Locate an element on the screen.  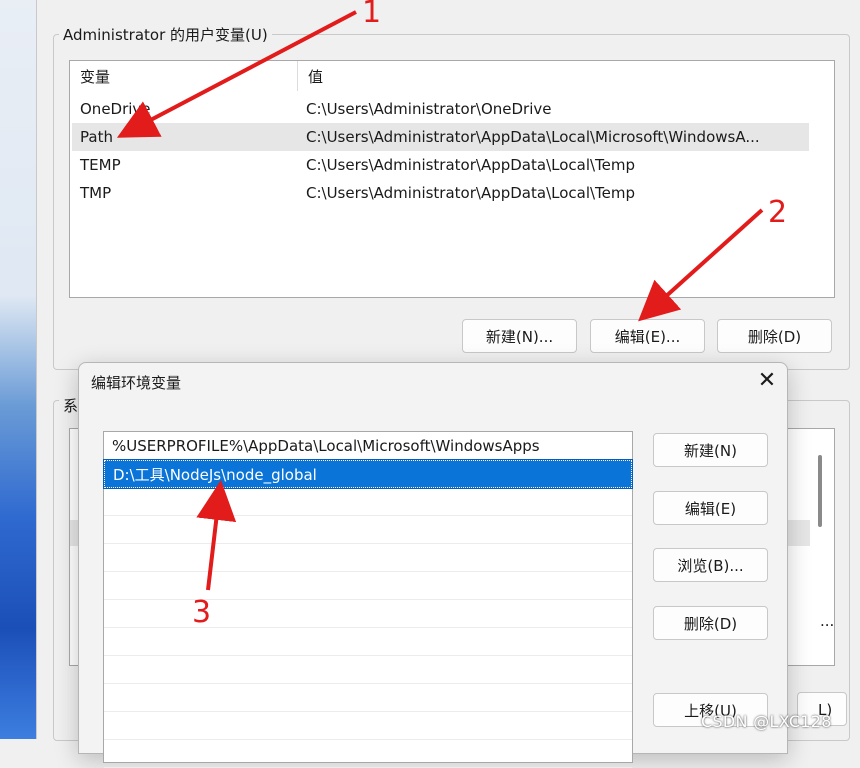
user-var-name: TEMP is located at coordinates (100, 165).